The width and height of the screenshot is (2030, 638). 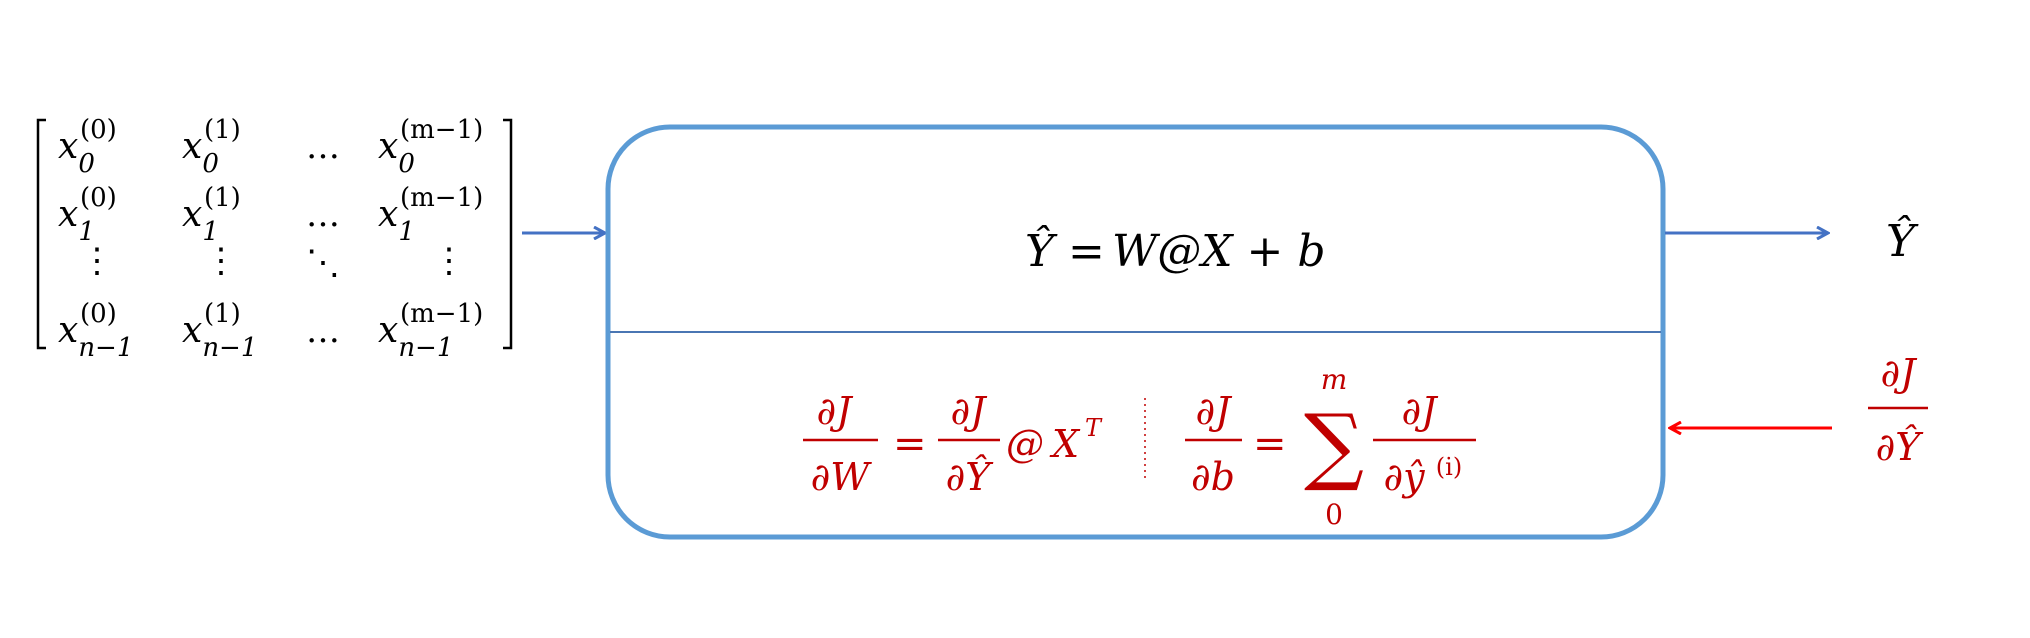 What do you see at coordinates (1334, 514) in the screenshot?
I see `svg-text: 0` at bounding box center [1334, 514].